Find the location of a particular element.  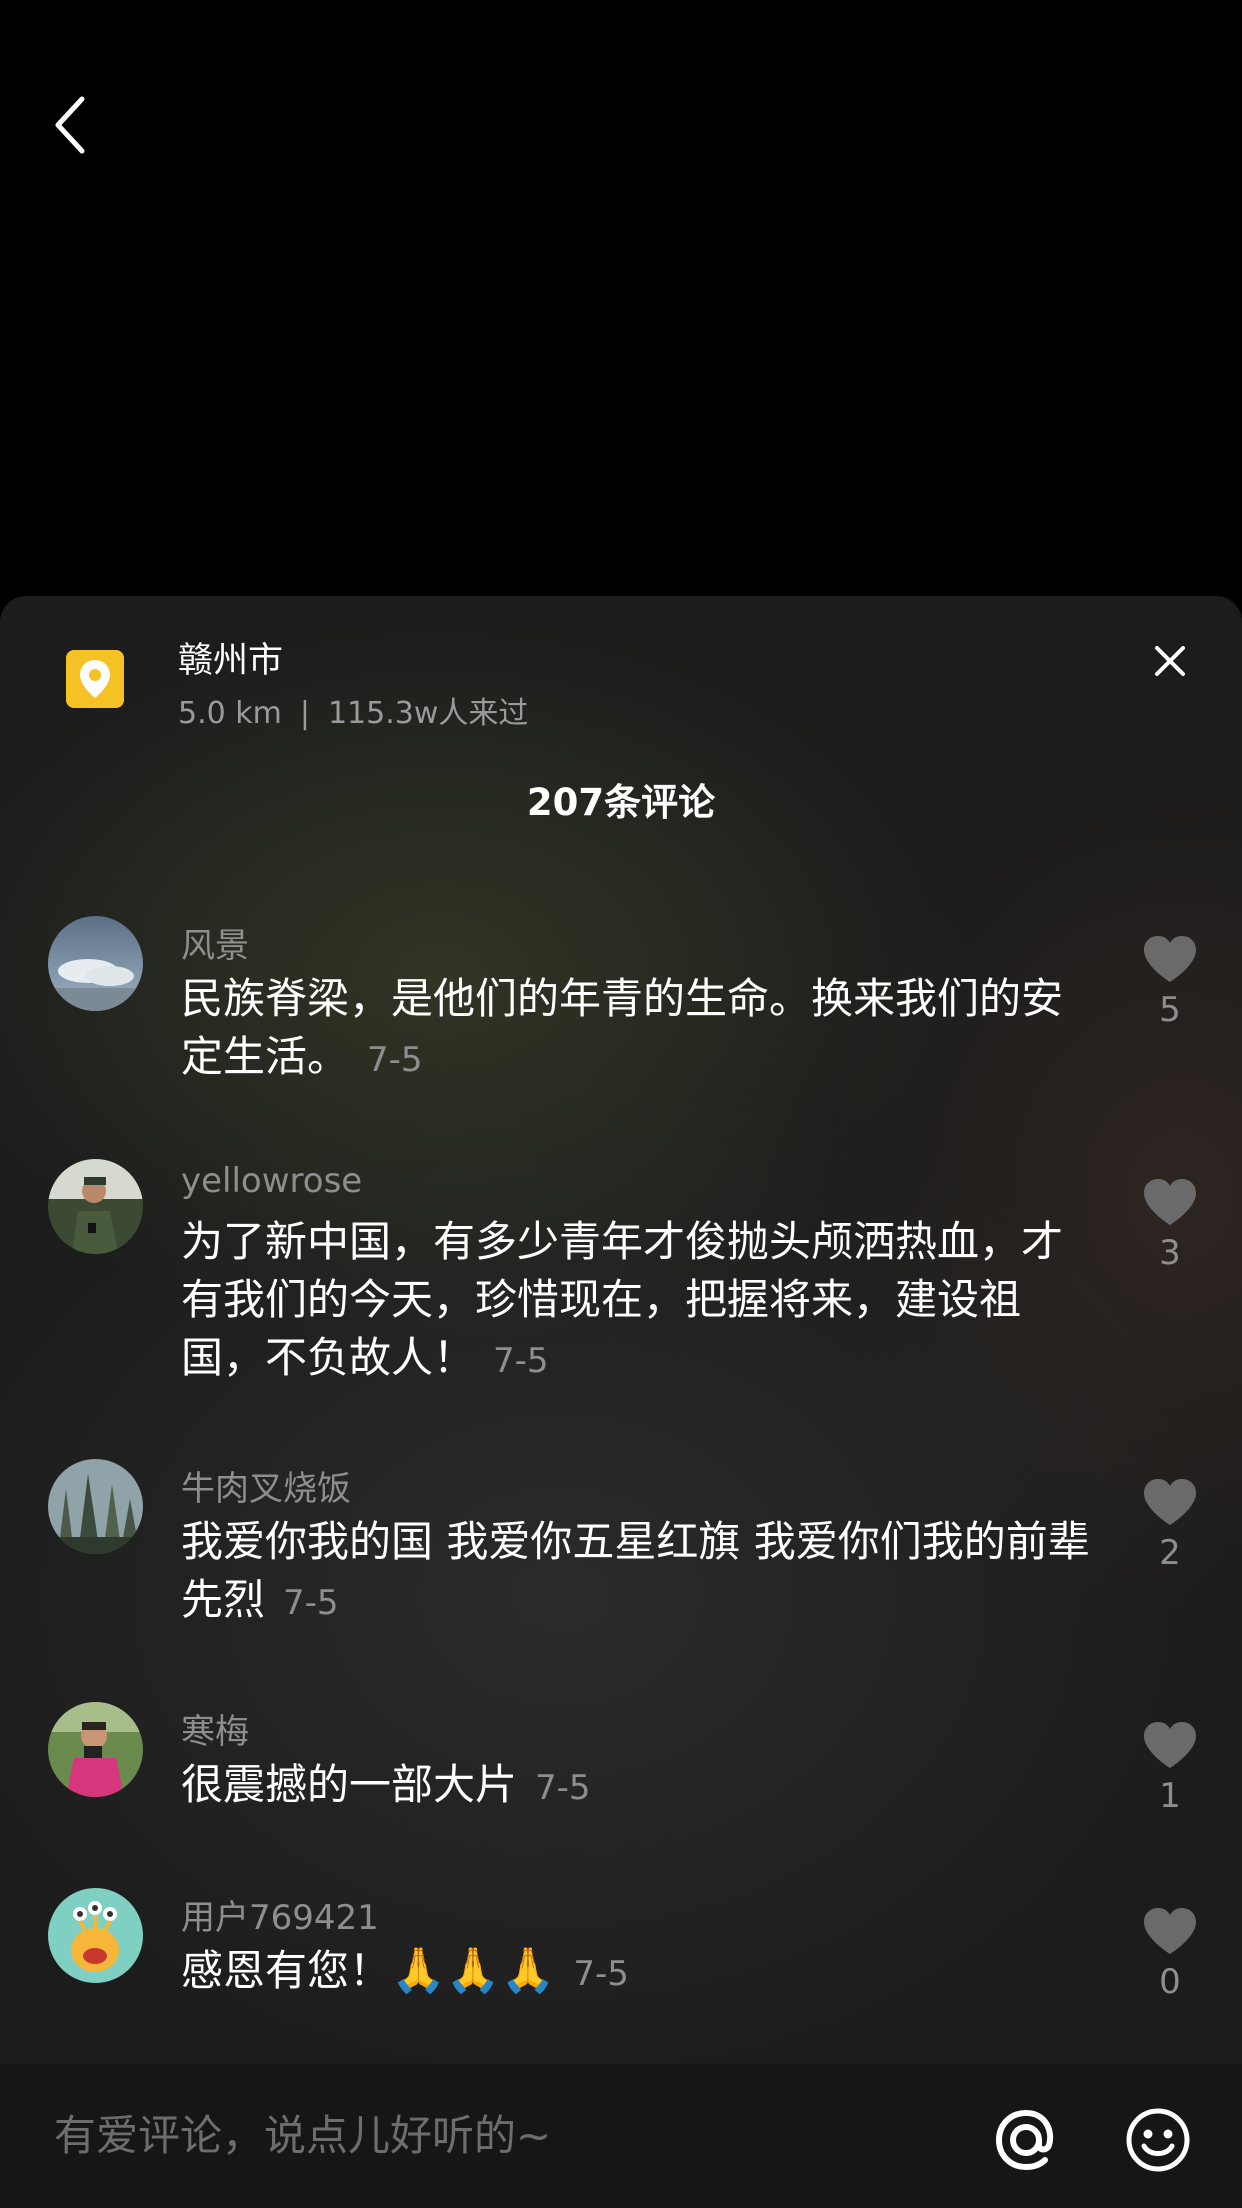

comment-text: 感恩有您！🙏🙏🙏 7-5 is located at coordinates (636, 1972).